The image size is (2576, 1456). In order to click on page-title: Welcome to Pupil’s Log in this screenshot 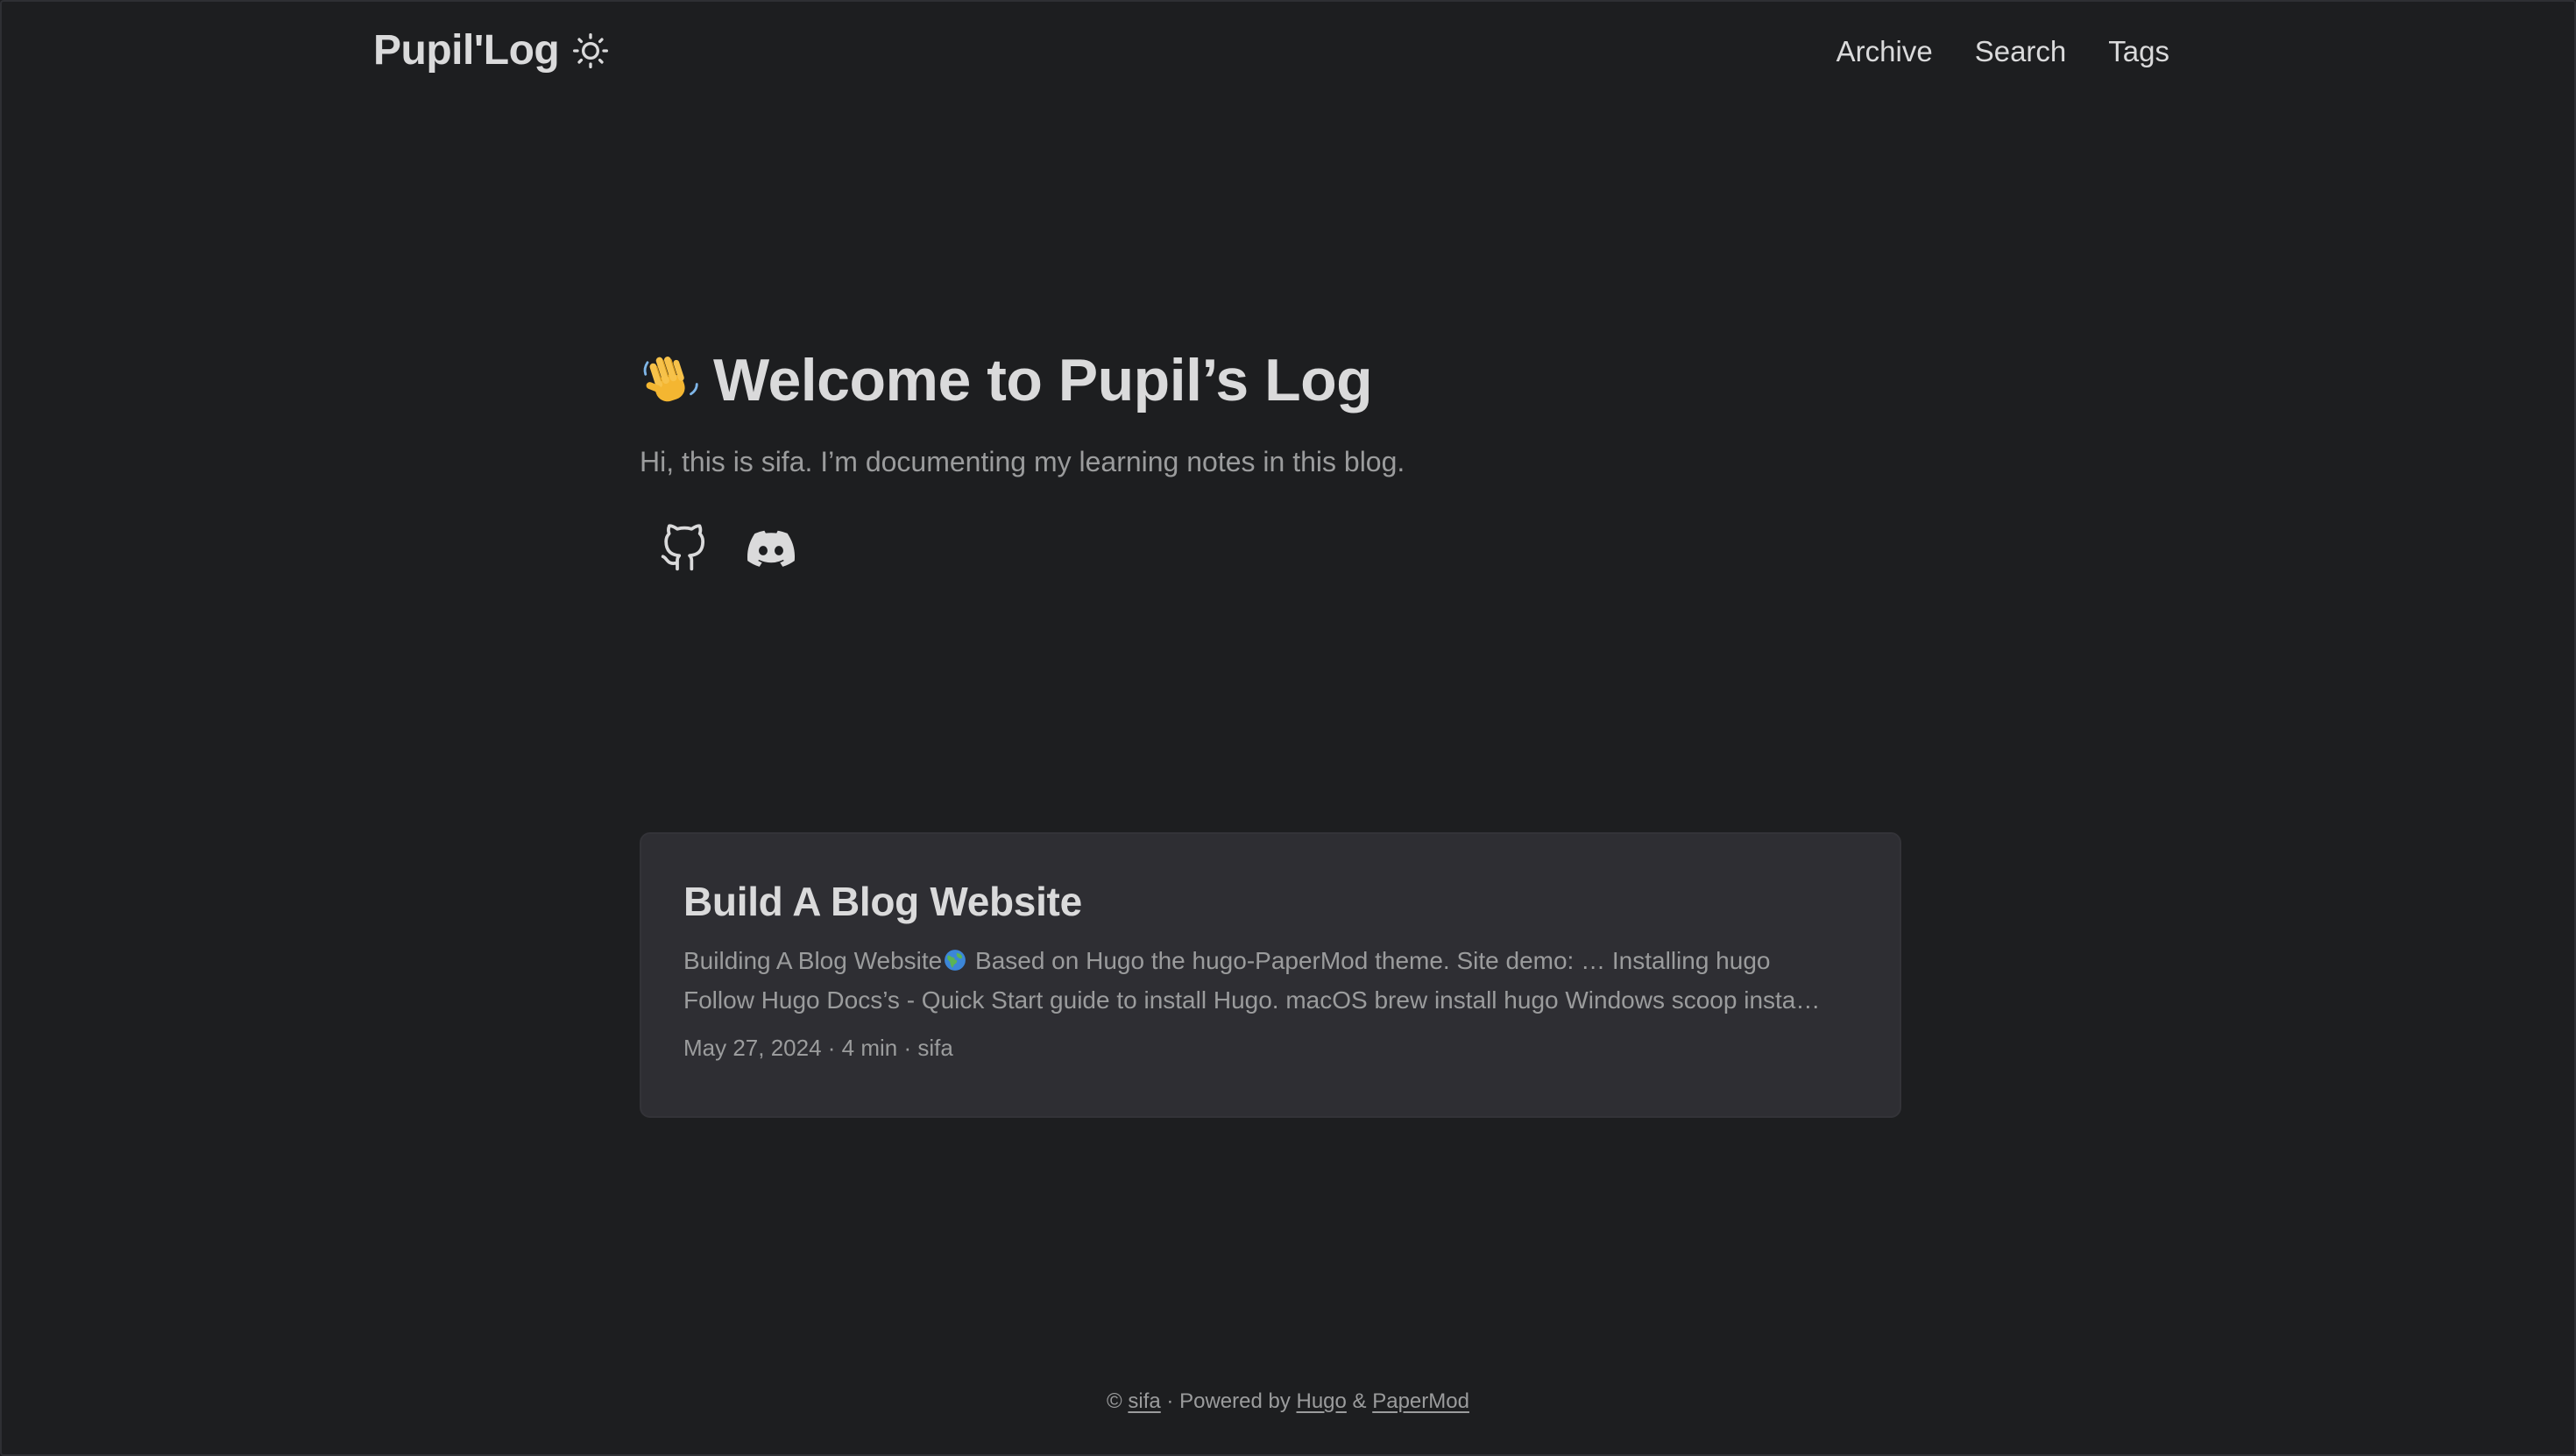, I will do `click(1270, 380)`.